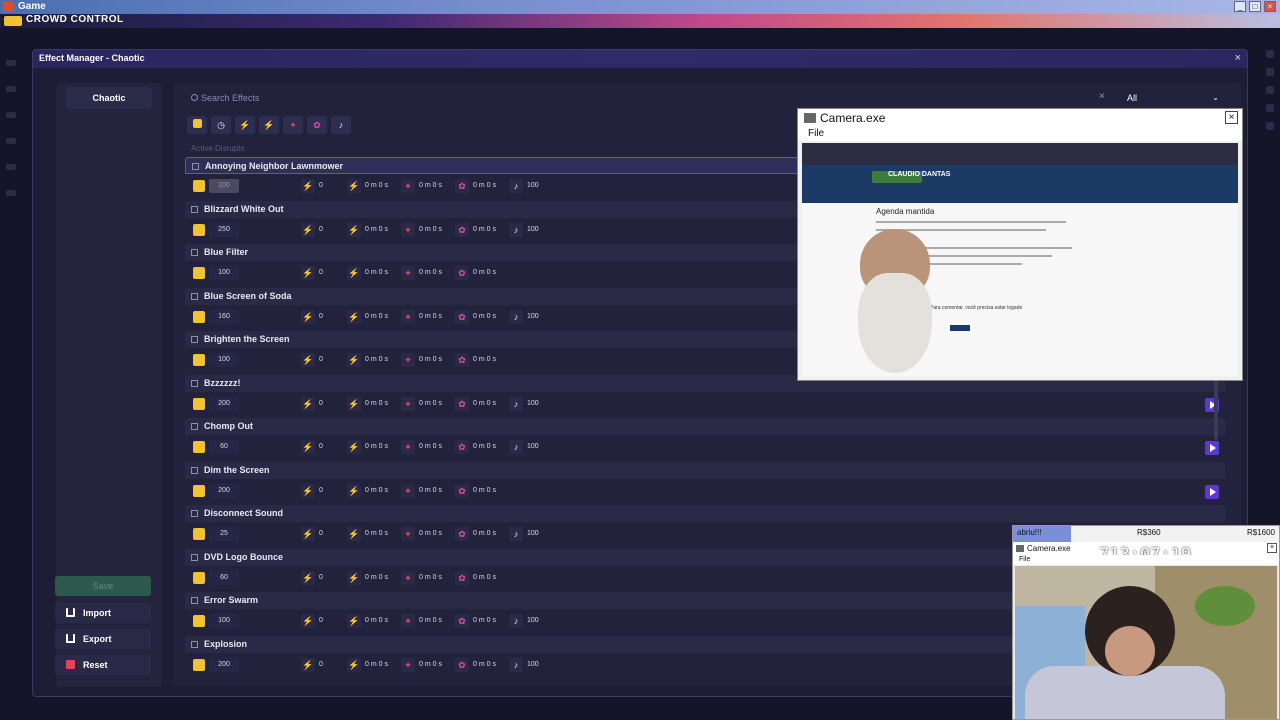 This screenshot has width=1280, height=720. I want to click on cost-input: 250, so click(224, 229).